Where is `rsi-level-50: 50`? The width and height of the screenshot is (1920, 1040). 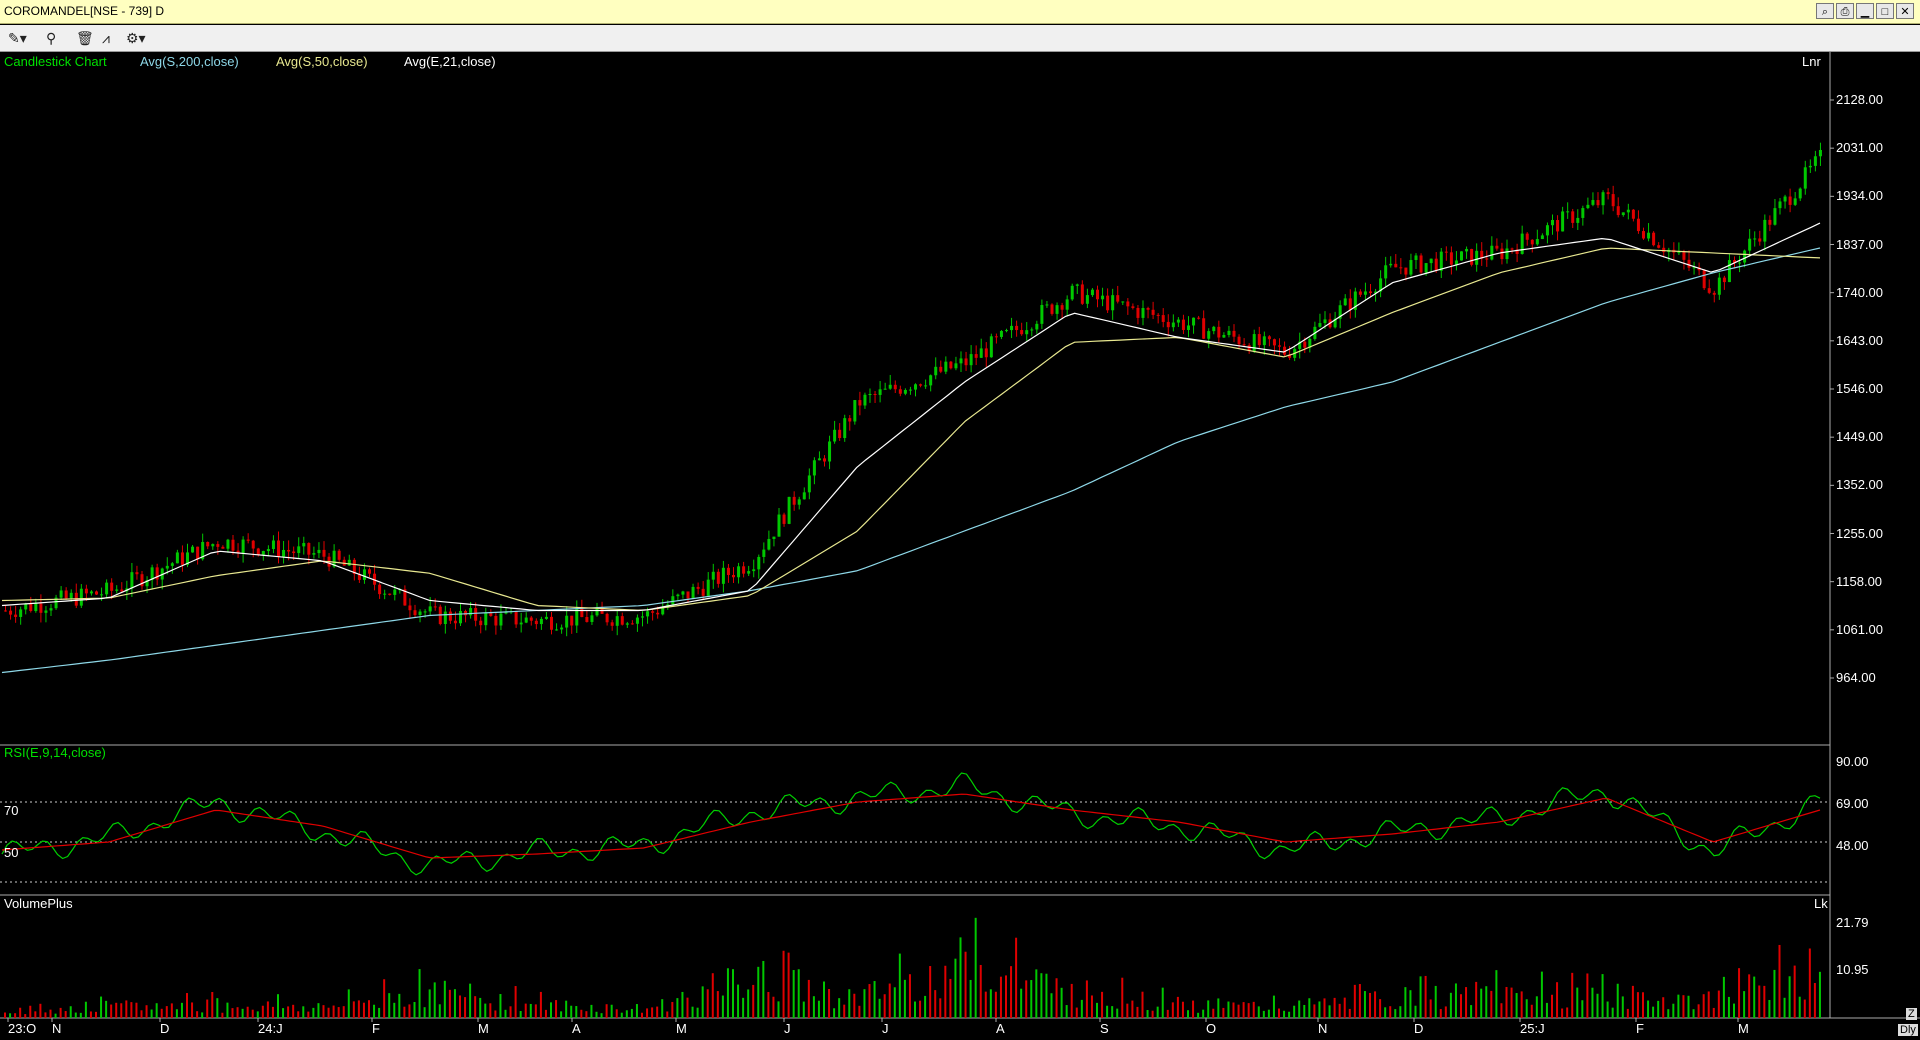 rsi-level-50: 50 is located at coordinates (11, 852).